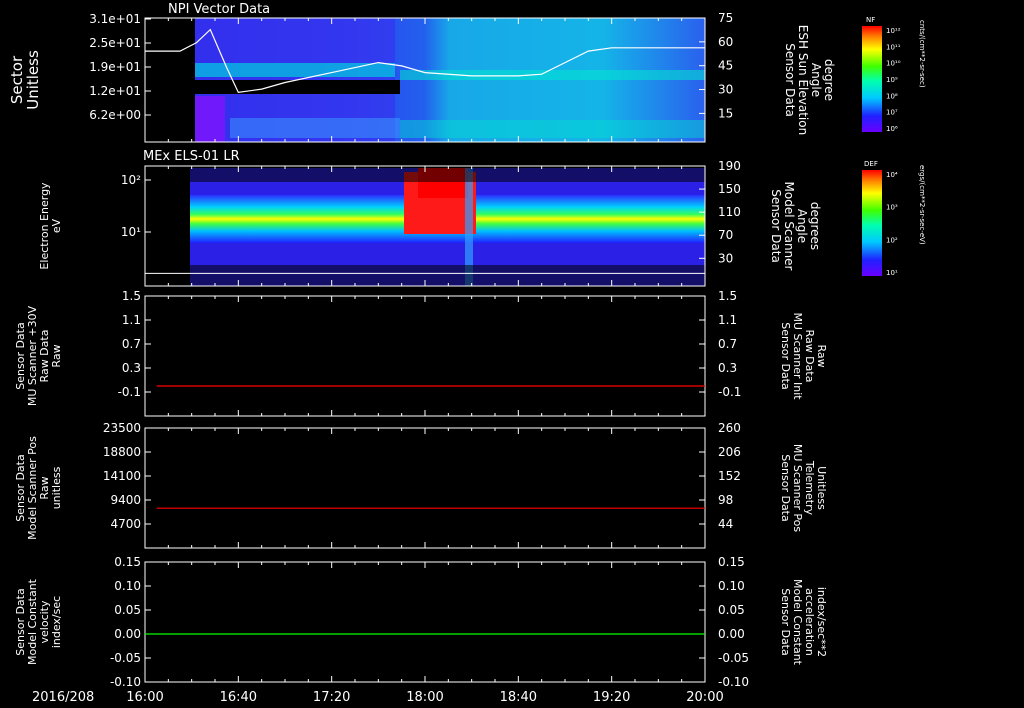  I want to click on colorbar-tick-label: 10⁶, so click(892, 129).